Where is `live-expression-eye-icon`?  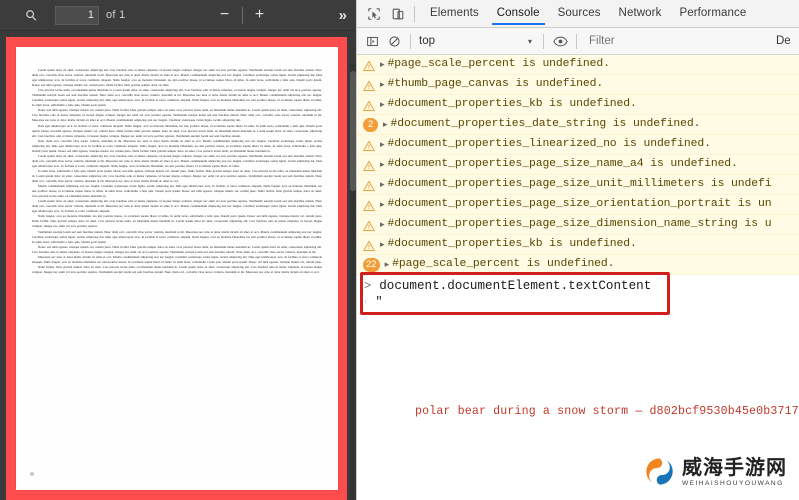
live-expression-eye-icon is located at coordinates (560, 41).